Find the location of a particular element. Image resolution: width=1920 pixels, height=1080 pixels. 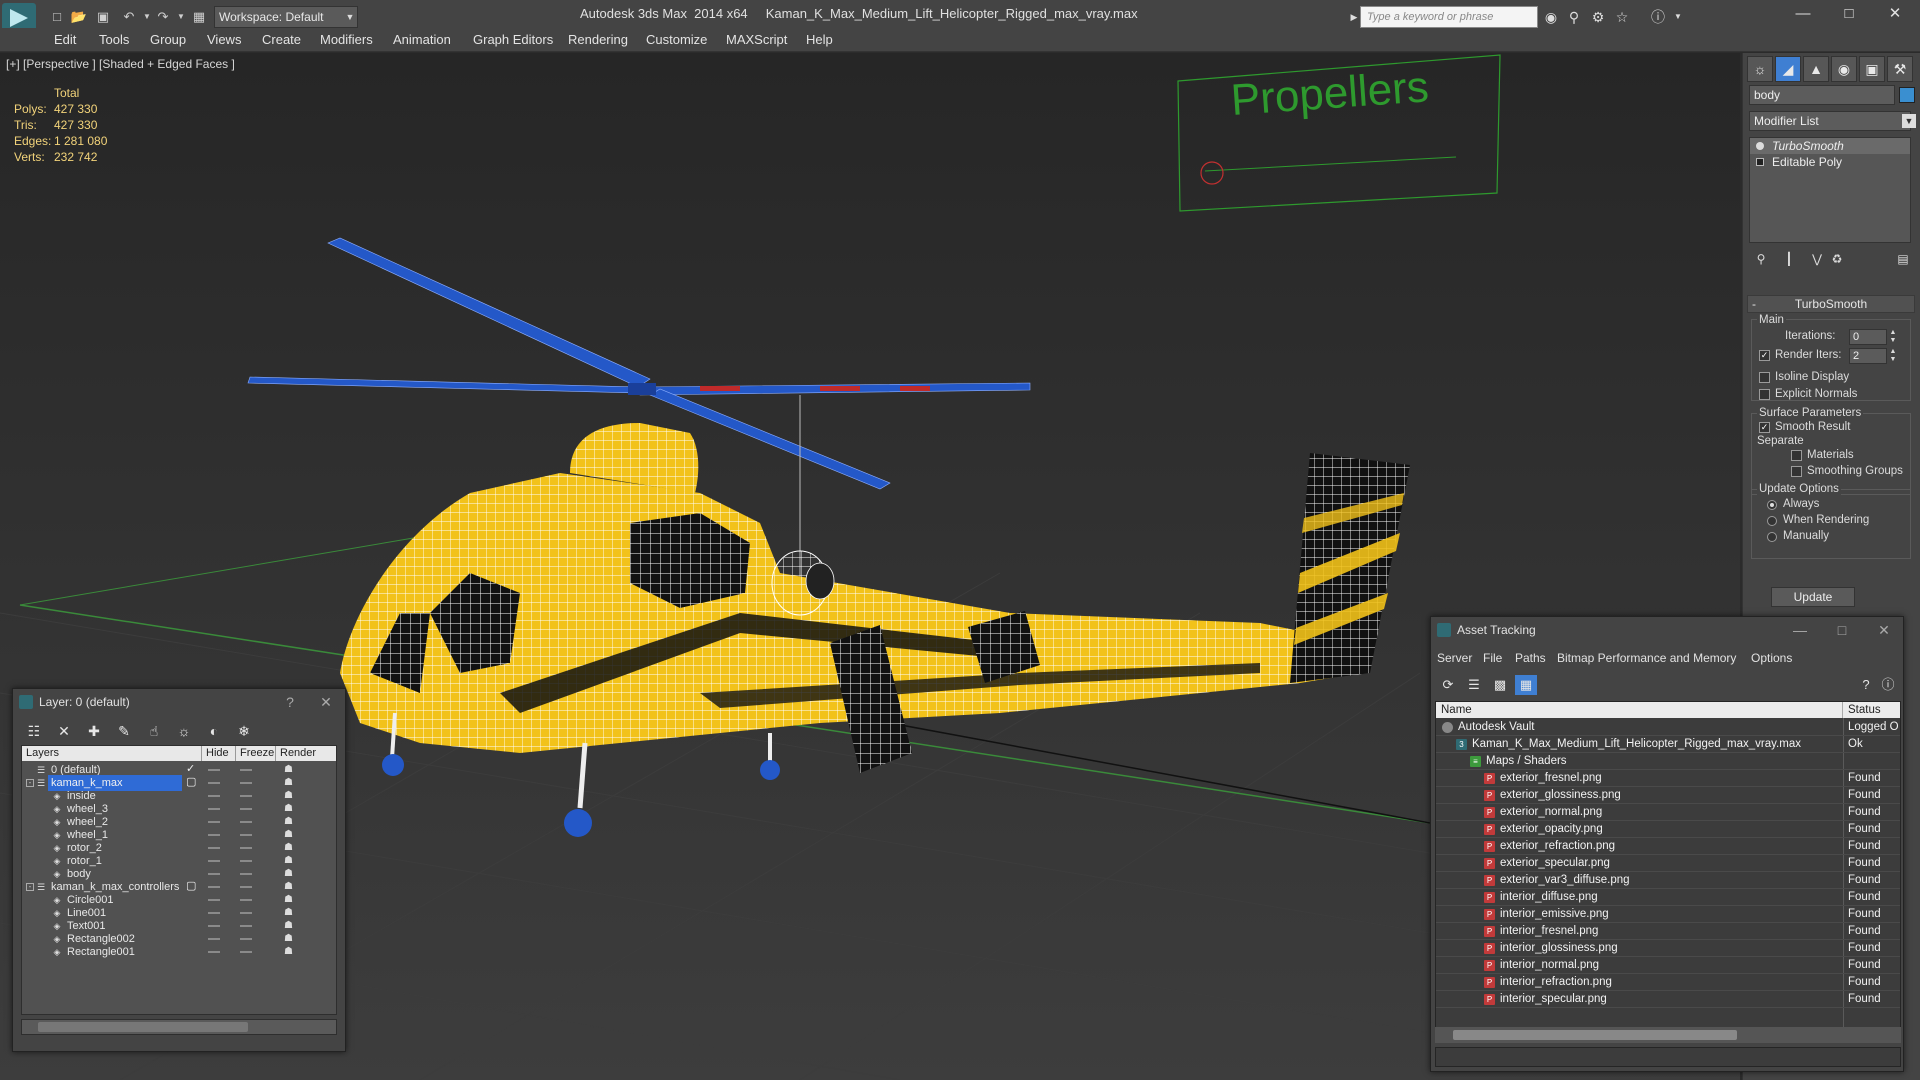

column-render: Render is located at coordinates (306, 753).